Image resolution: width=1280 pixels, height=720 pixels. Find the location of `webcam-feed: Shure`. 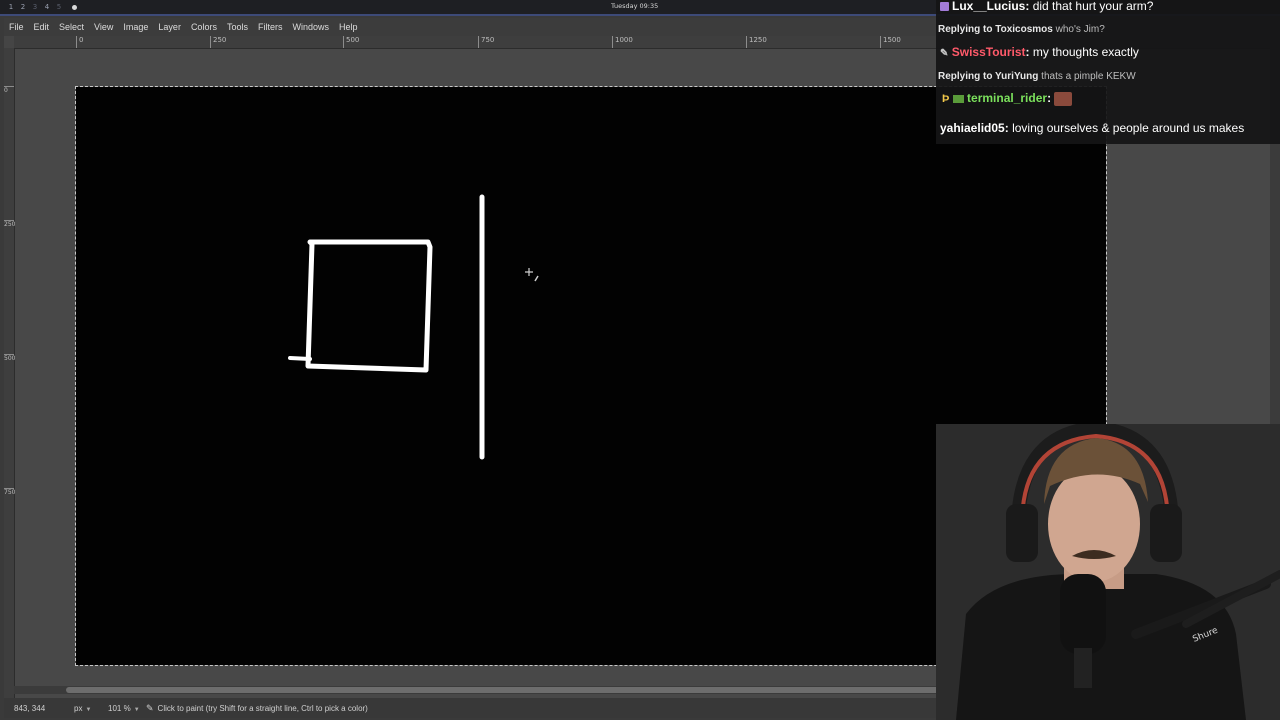

webcam-feed: Shure is located at coordinates (1108, 572).